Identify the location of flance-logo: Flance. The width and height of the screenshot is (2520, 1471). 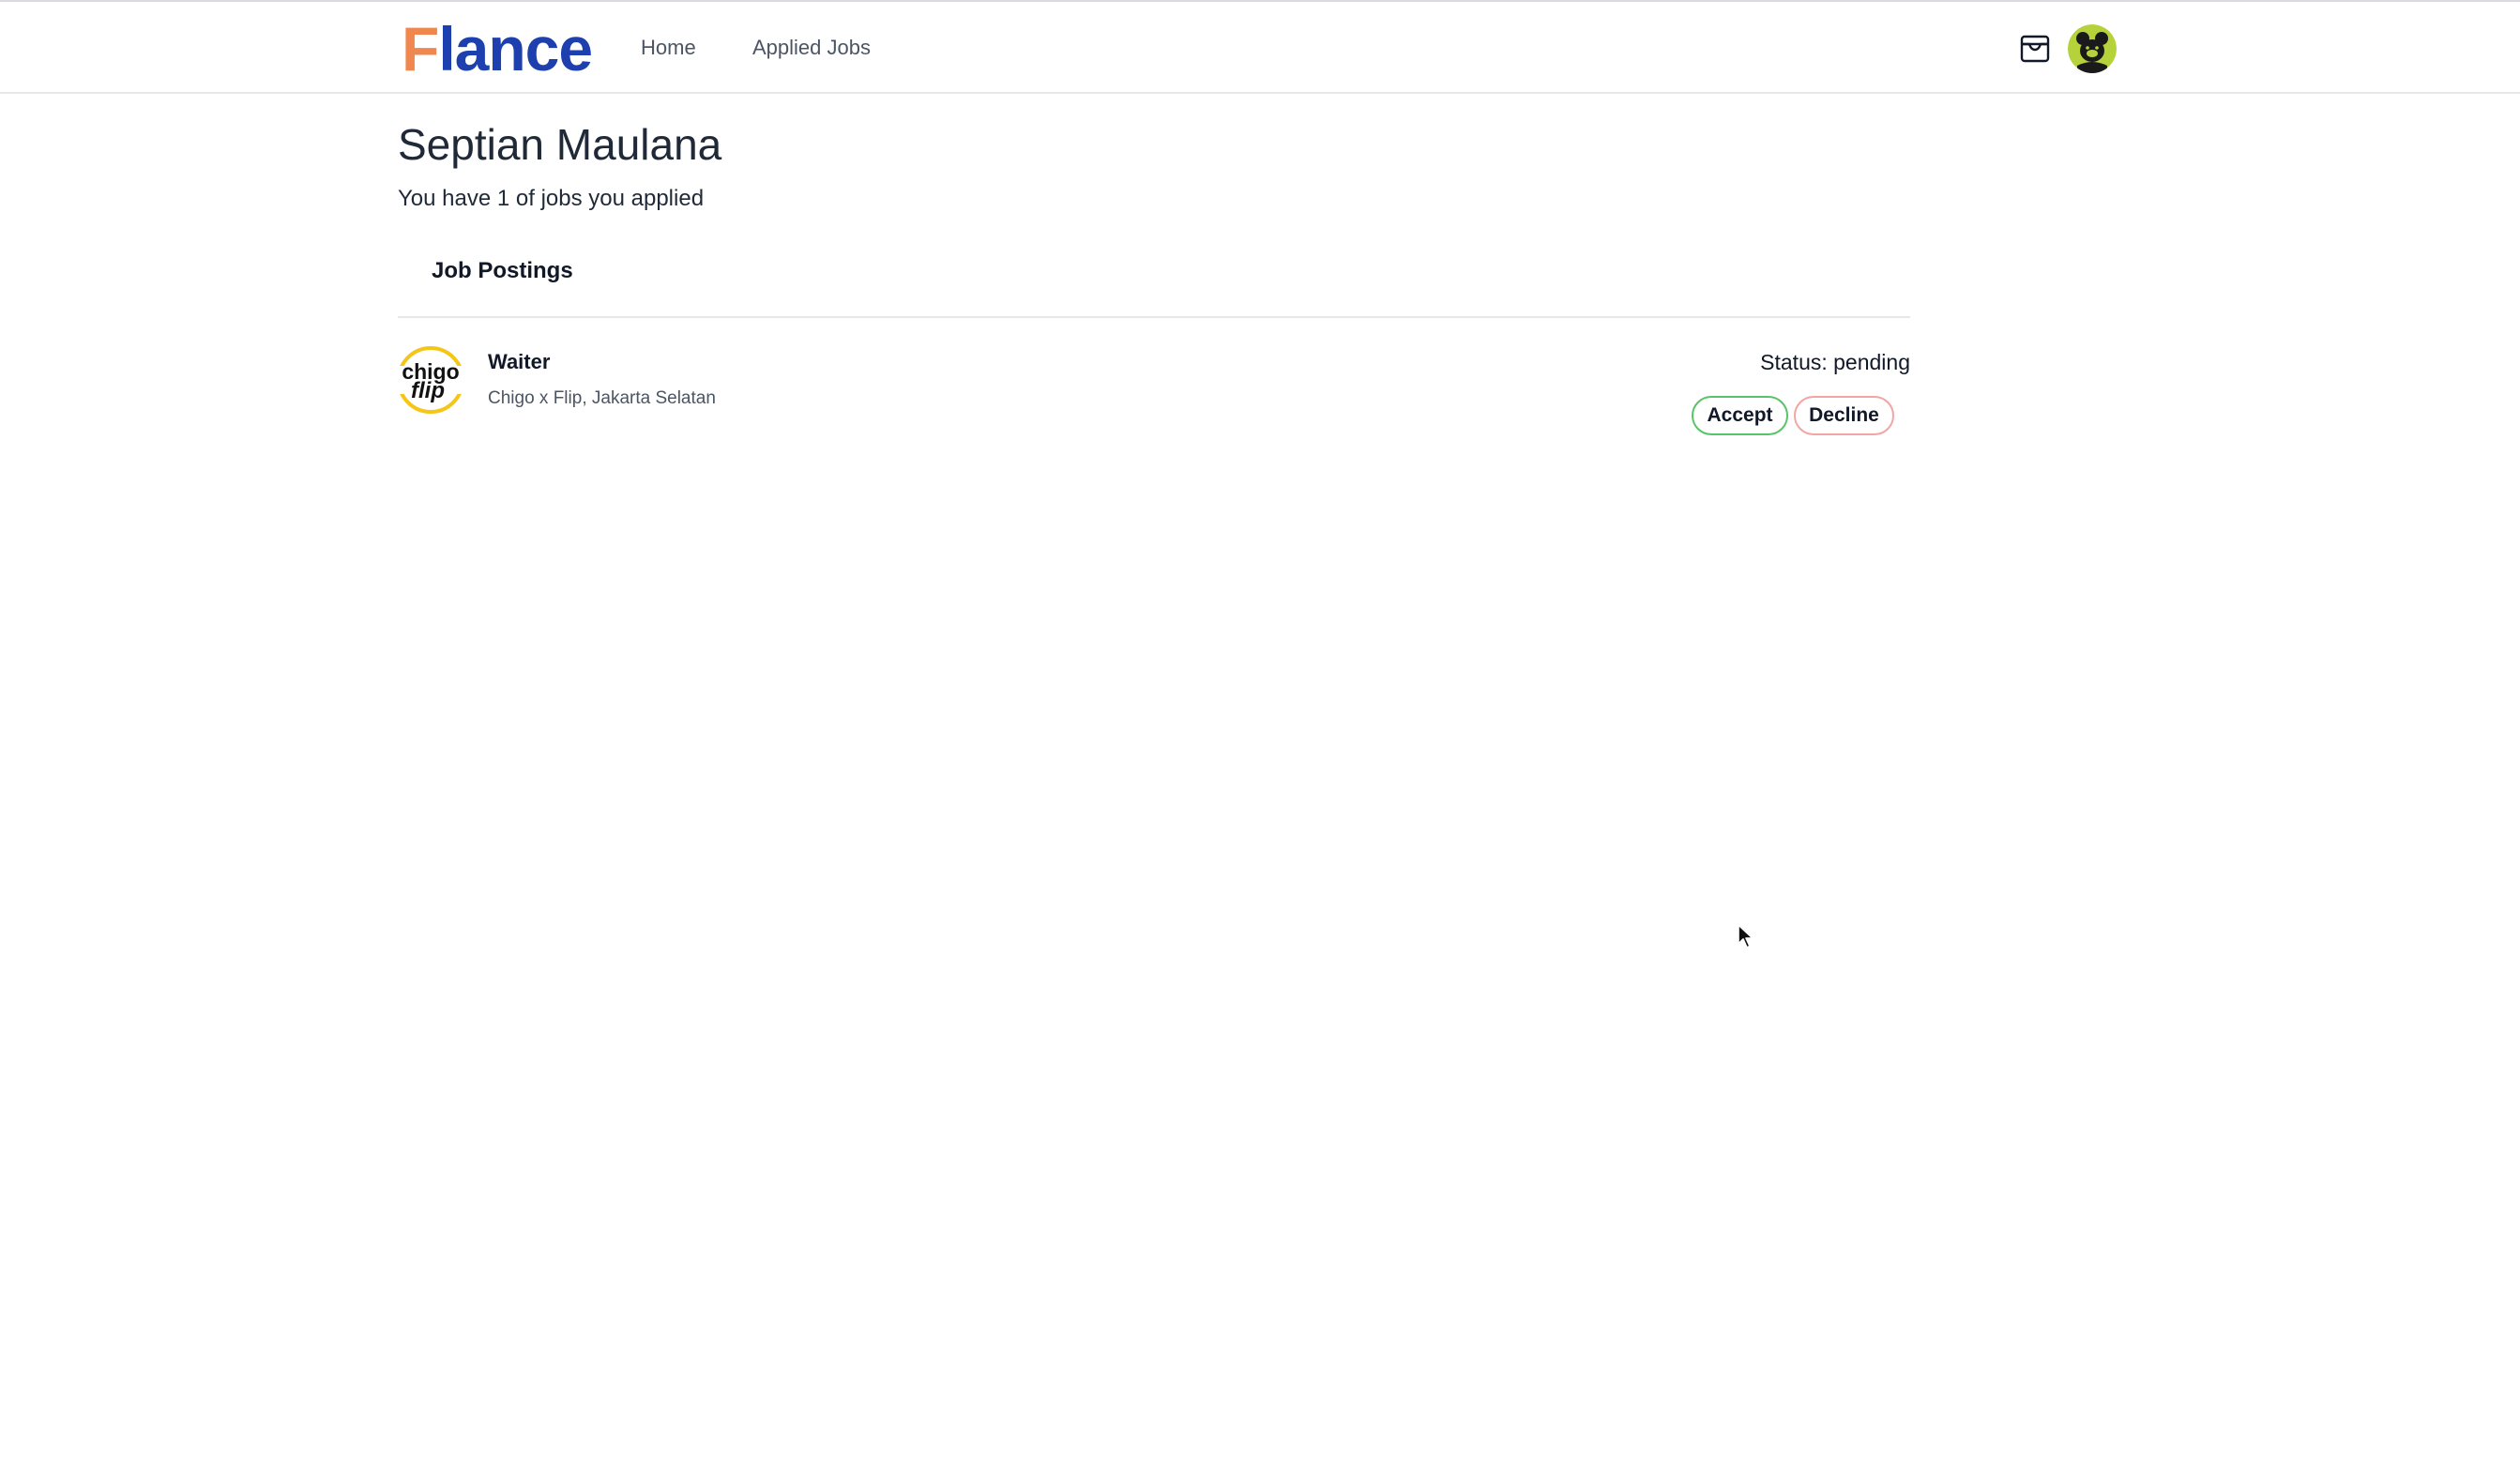
(498, 48).